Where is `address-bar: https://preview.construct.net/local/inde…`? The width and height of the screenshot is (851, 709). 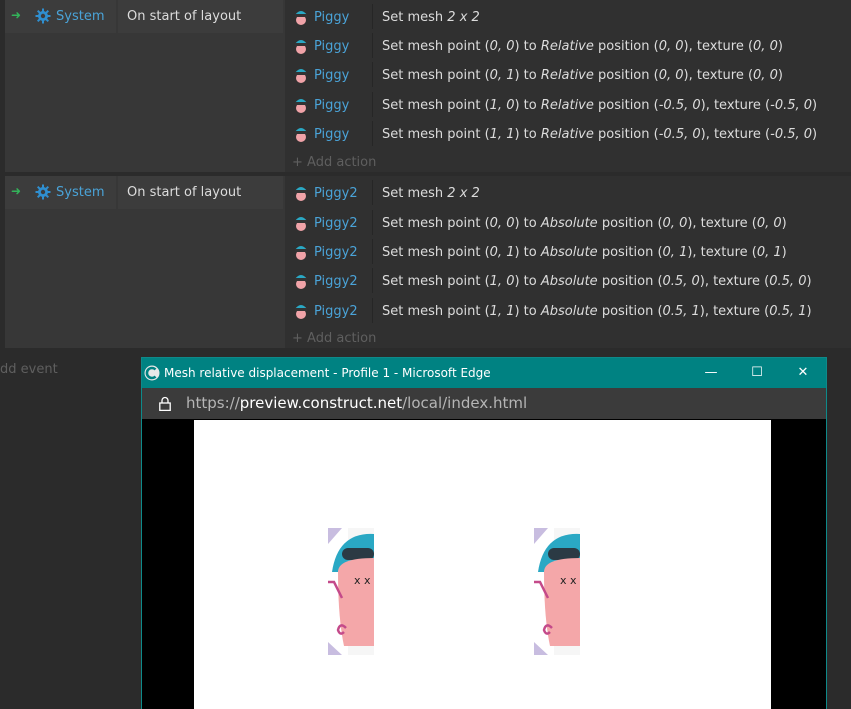
address-bar: https://preview.construct.net/local/inde… is located at coordinates (484, 403).